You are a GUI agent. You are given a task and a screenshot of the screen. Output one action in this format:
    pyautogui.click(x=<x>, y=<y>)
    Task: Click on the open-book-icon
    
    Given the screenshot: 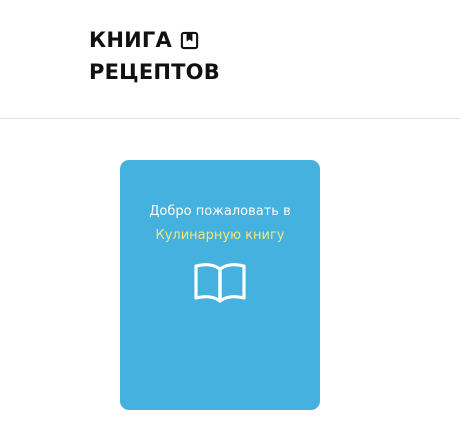 What is the action you would take?
    pyautogui.click(x=220, y=283)
    